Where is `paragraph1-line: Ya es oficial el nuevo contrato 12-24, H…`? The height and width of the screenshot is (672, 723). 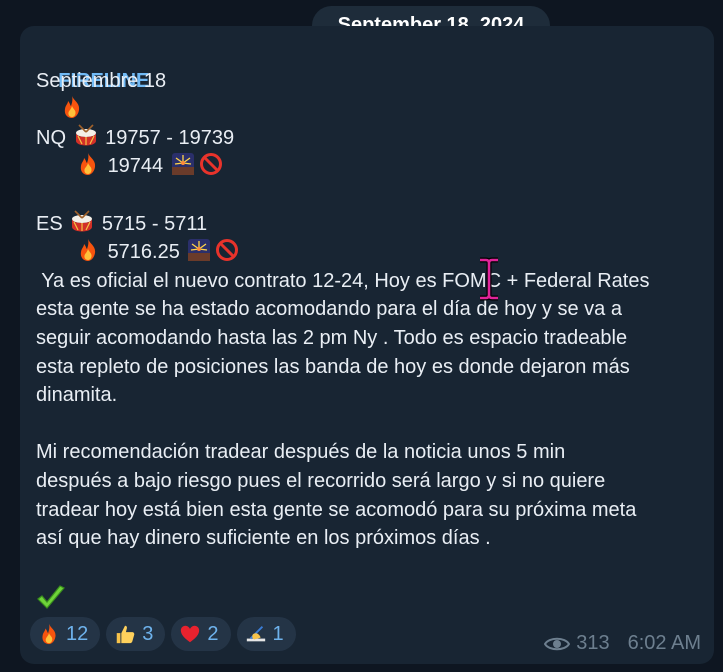 paragraph1-line: Ya es oficial el nuevo contrato 12-24, H… is located at coordinates (343, 280).